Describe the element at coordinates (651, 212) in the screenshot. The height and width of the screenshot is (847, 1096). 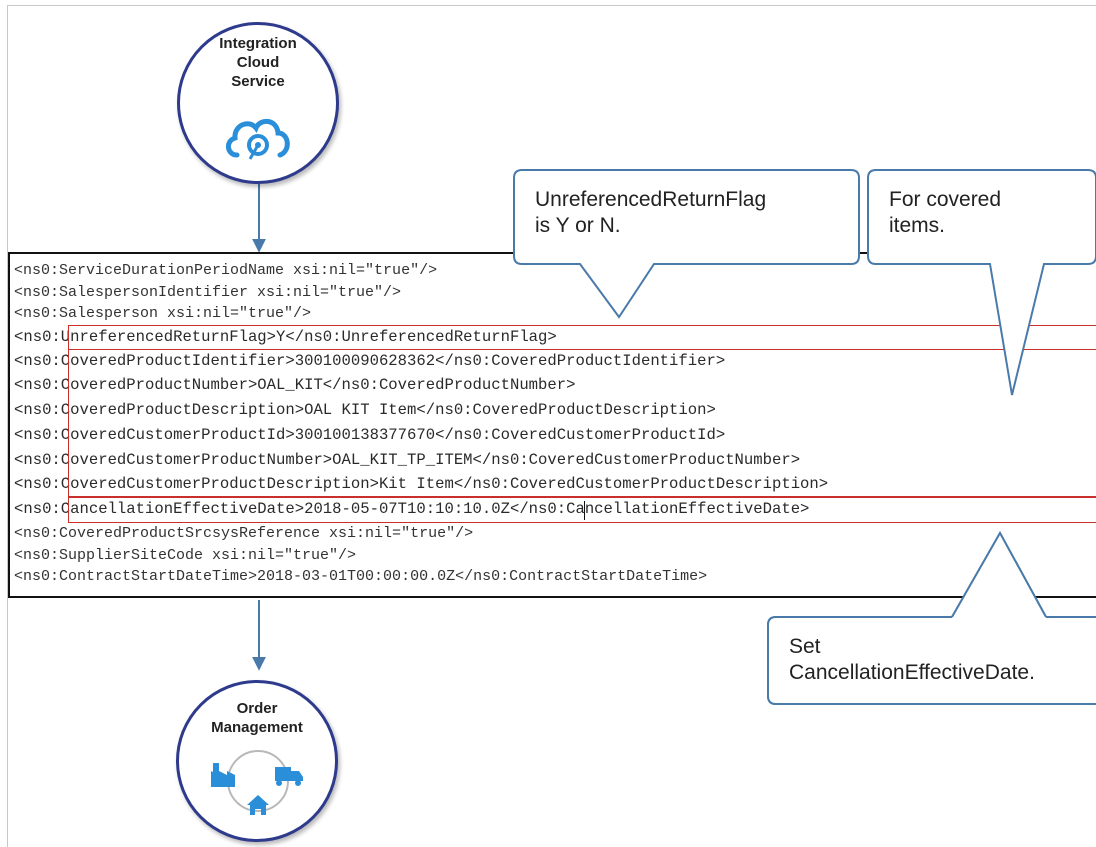
I see `callout-return-flag-text: UnreferencedReturnFlag is Y or N.` at that location.